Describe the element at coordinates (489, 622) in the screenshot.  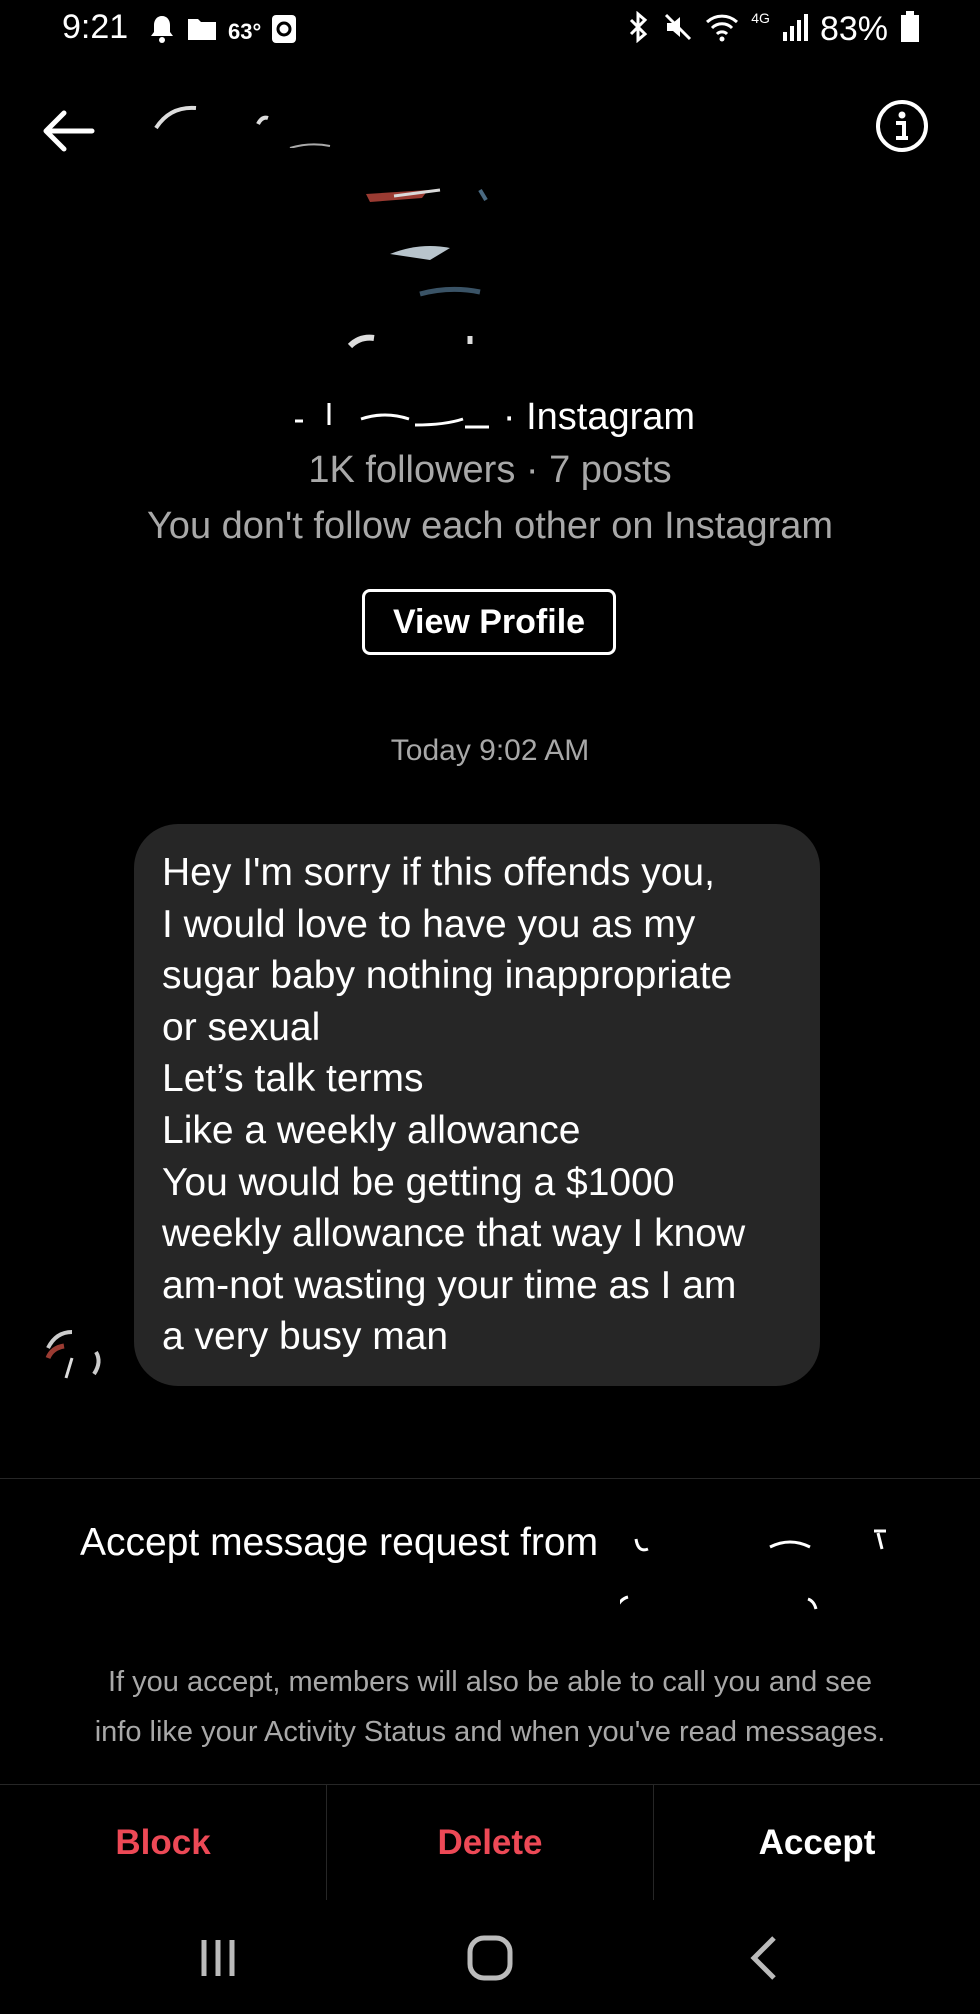
I see `view-profile-button: View Profile` at that location.